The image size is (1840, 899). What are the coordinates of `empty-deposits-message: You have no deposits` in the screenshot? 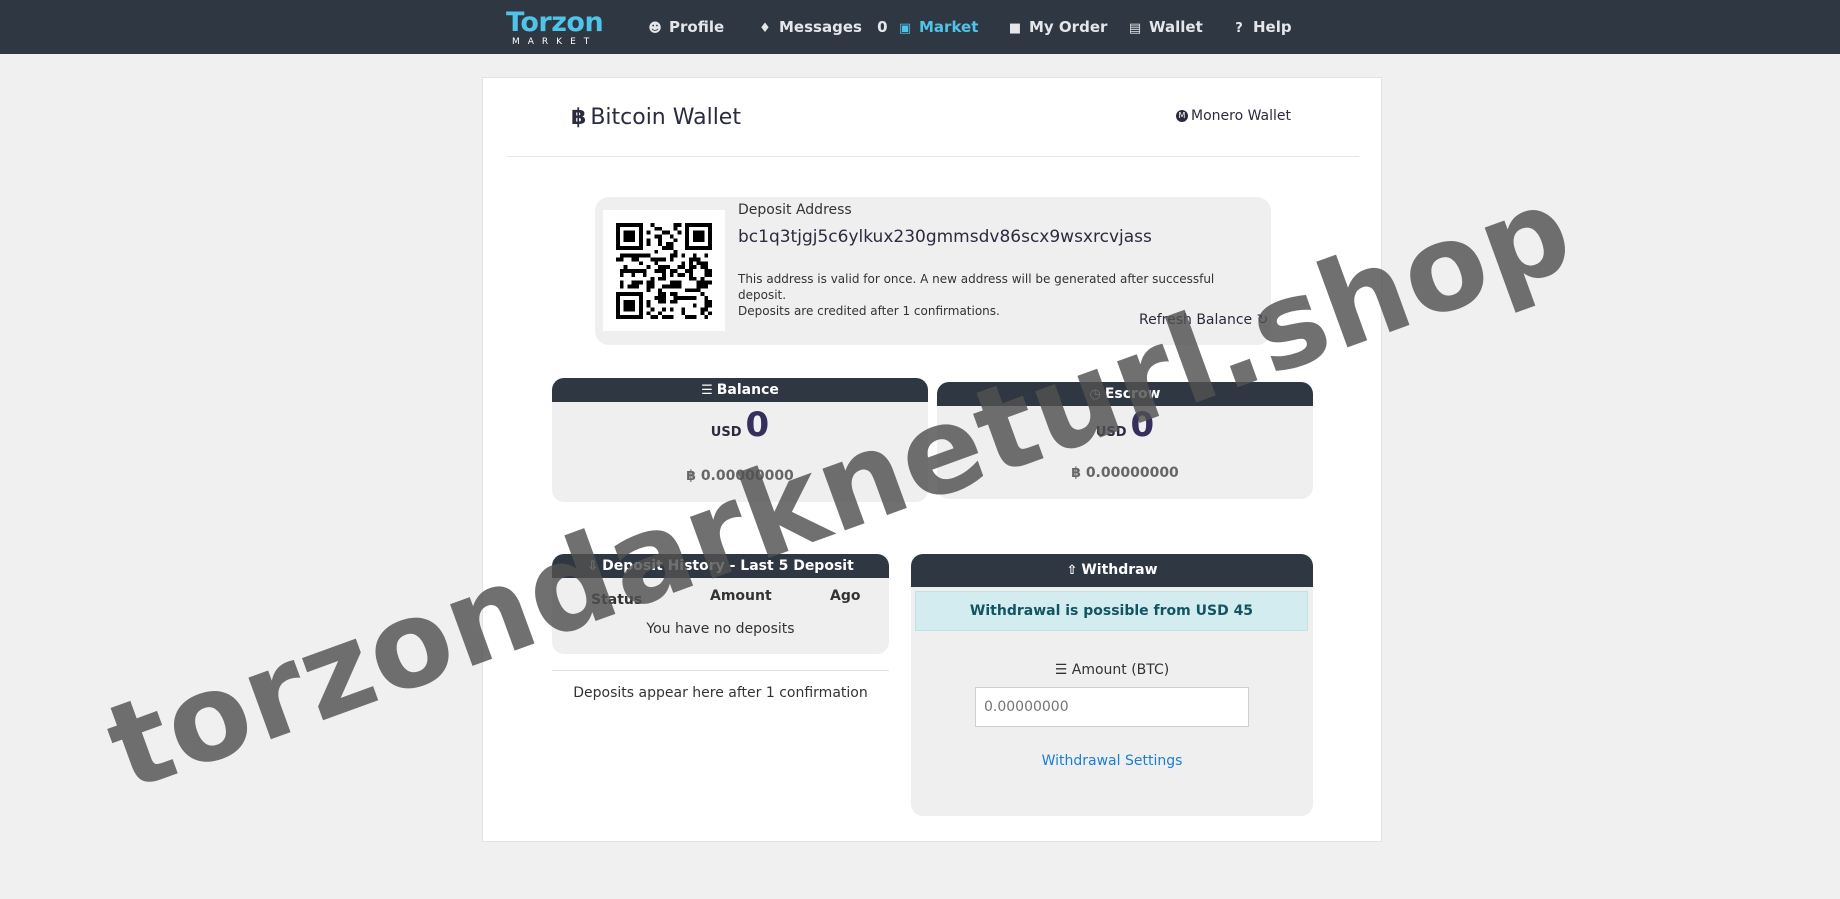 It's located at (720, 629).